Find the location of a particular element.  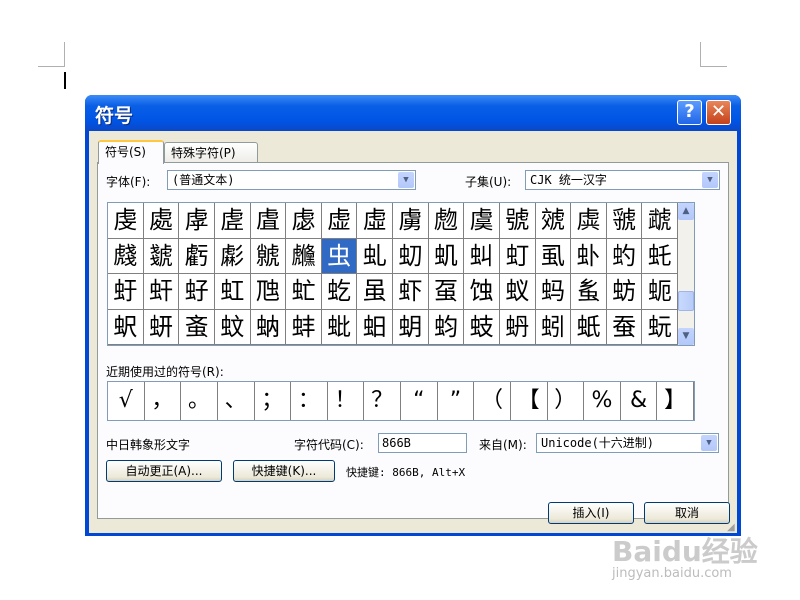

symbol-cell: 蚔 is located at coordinates (589, 327).